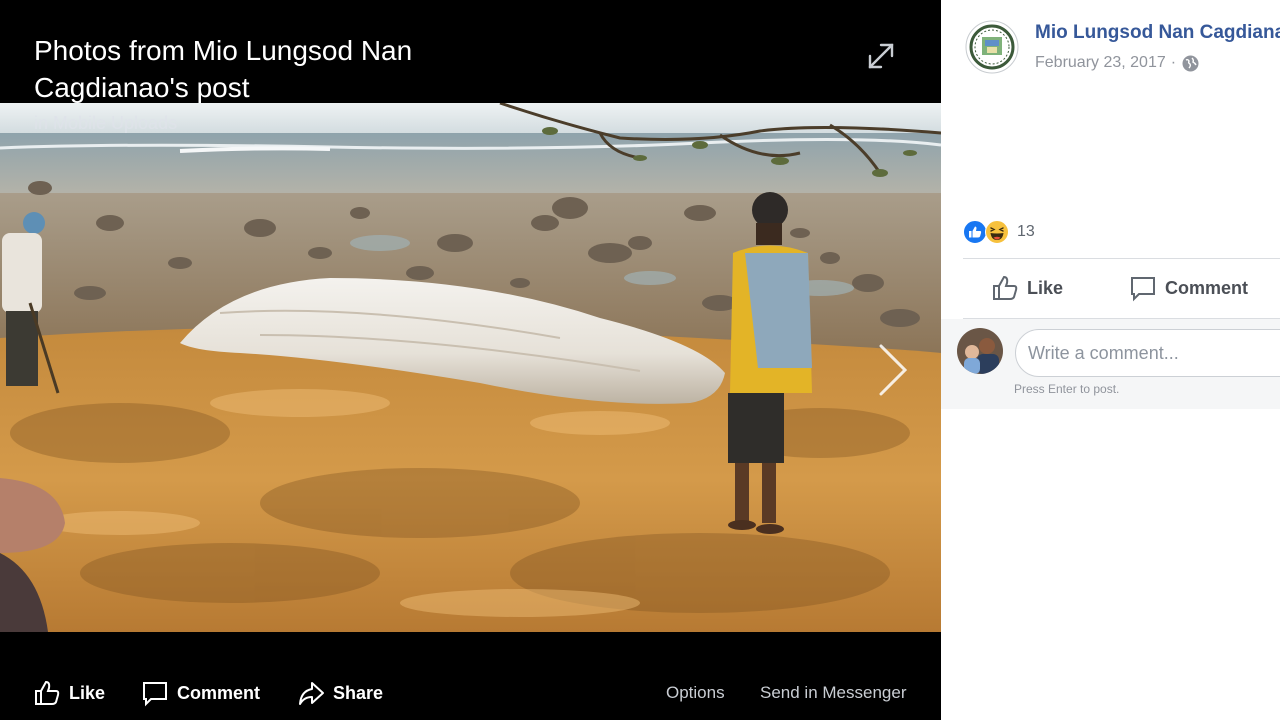 This screenshot has height=720, width=1280. I want to click on reactions-summary: 13, so click(999, 232).